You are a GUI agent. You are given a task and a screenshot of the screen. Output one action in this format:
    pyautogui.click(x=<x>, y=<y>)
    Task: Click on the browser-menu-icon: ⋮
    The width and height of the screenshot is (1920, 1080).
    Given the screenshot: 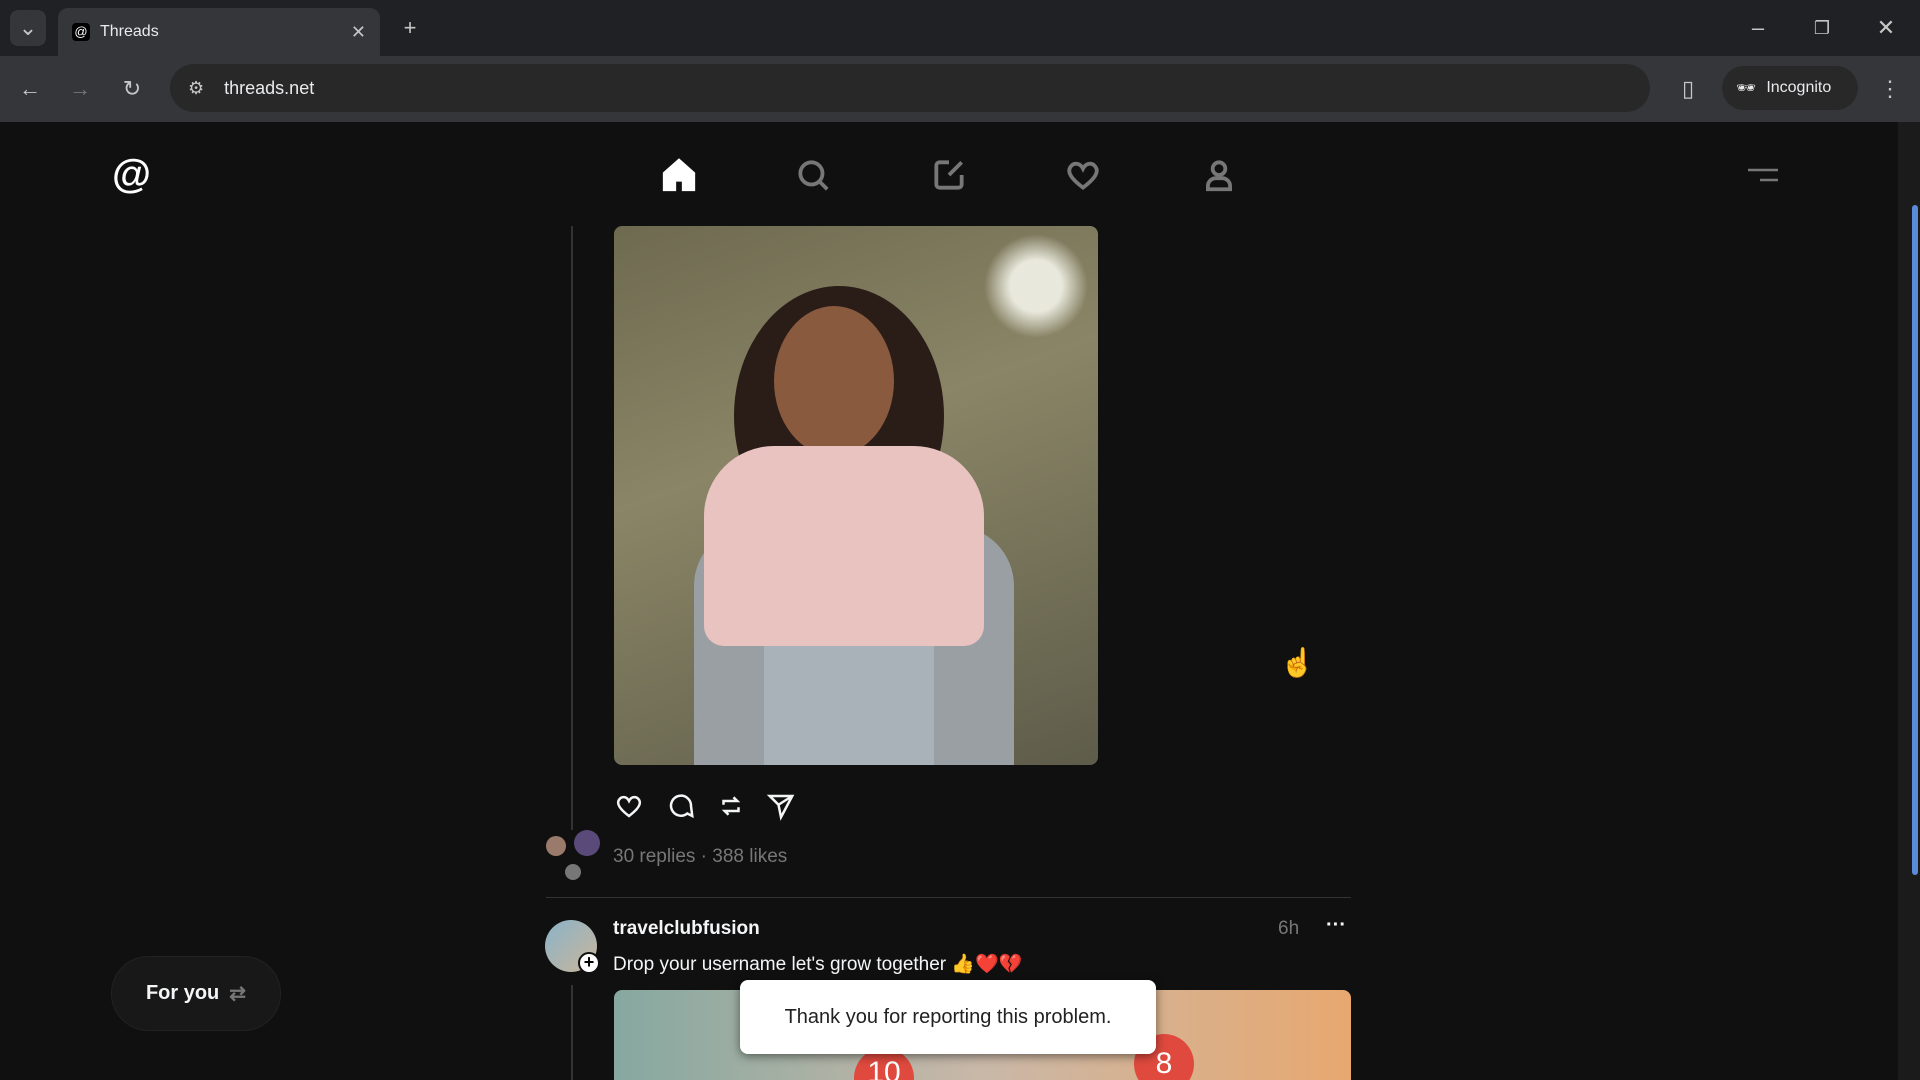 What is the action you would take?
    pyautogui.click(x=1890, y=89)
    